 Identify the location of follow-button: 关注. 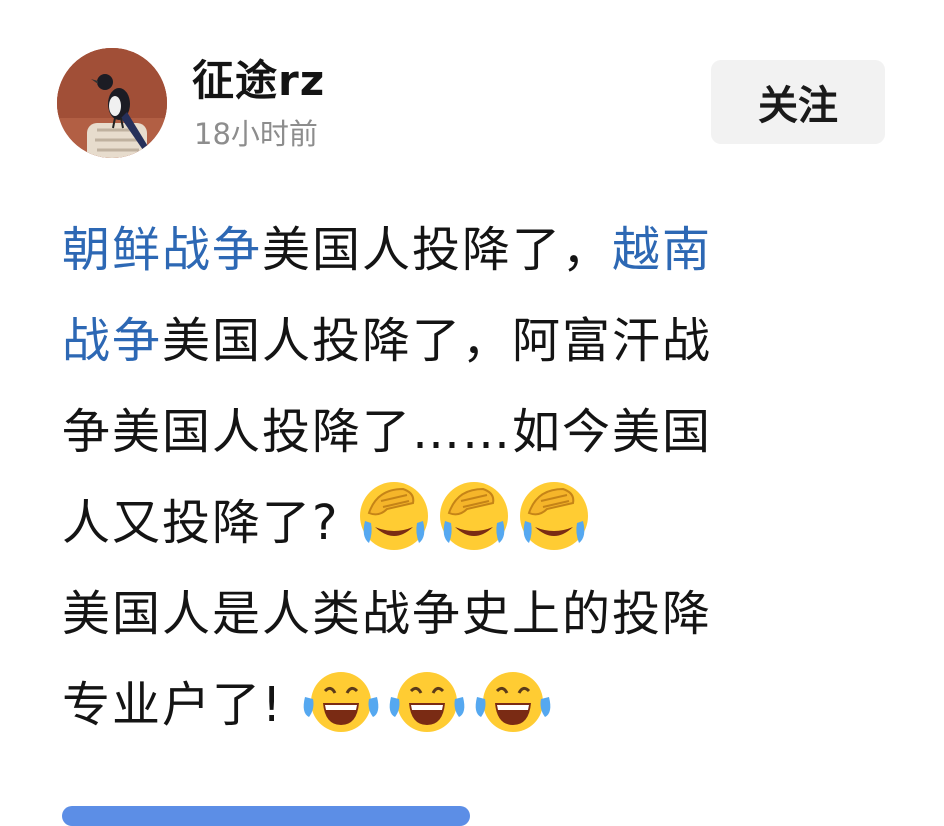
(798, 102).